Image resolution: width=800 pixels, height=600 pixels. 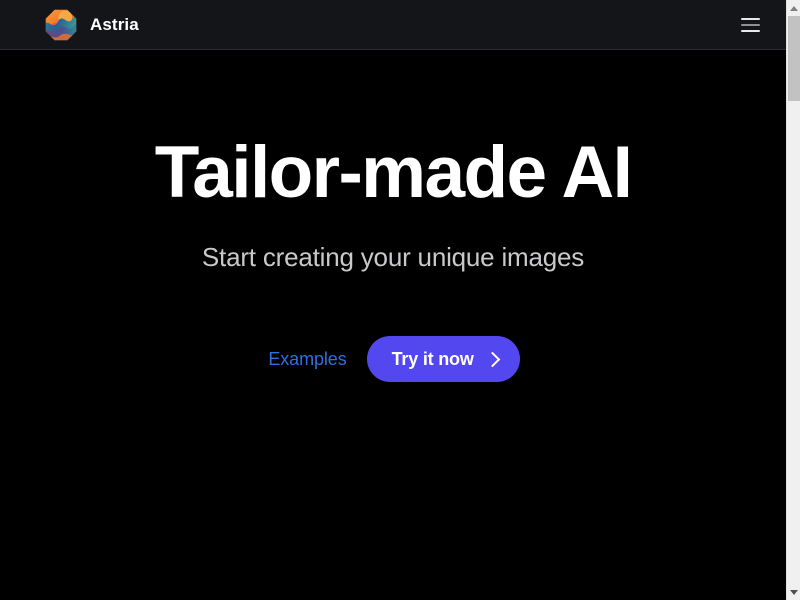 I want to click on vertical-scrollbar, so click(x=793, y=300).